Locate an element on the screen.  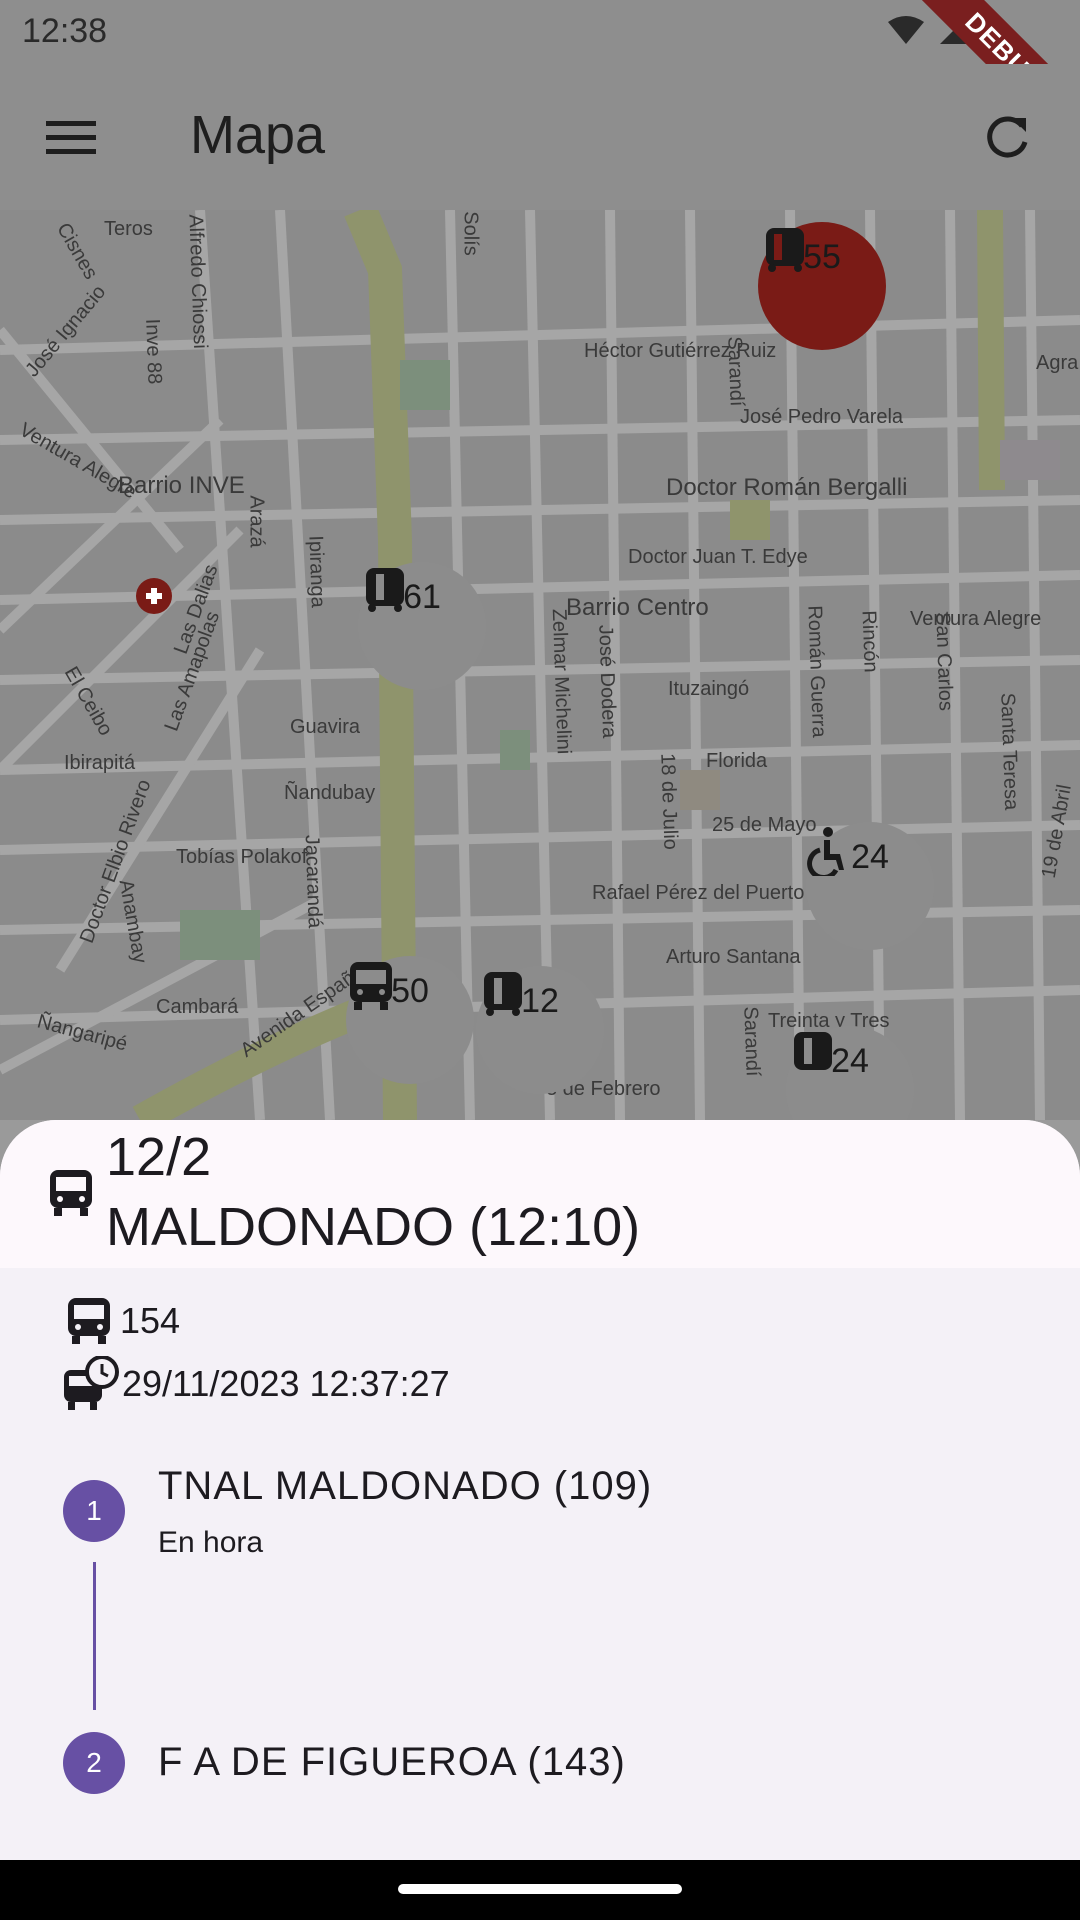
menu-icon is located at coordinates (71, 137).